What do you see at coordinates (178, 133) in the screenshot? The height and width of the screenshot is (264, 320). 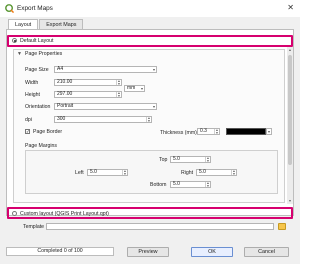 I see `thickness-label: Thickness (mm)` at bounding box center [178, 133].